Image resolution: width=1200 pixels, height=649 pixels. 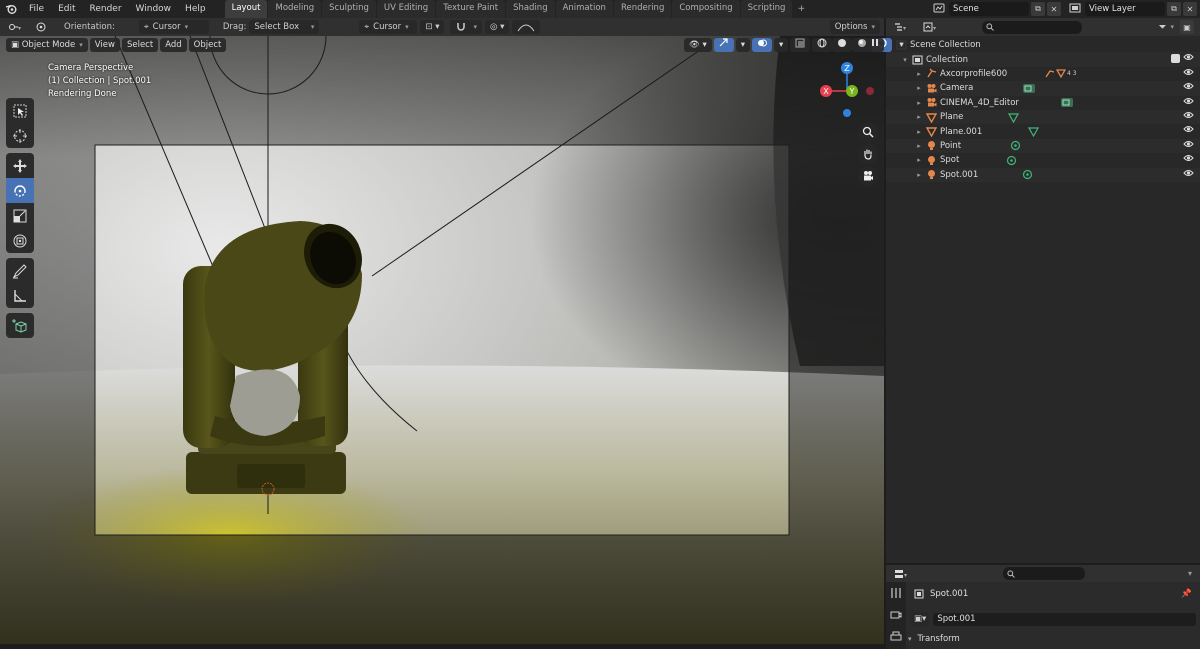 What do you see at coordinates (1043, 146) in the screenshot?
I see `outliner-item-point: ▸ Point` at bounding box center [1043, 146].